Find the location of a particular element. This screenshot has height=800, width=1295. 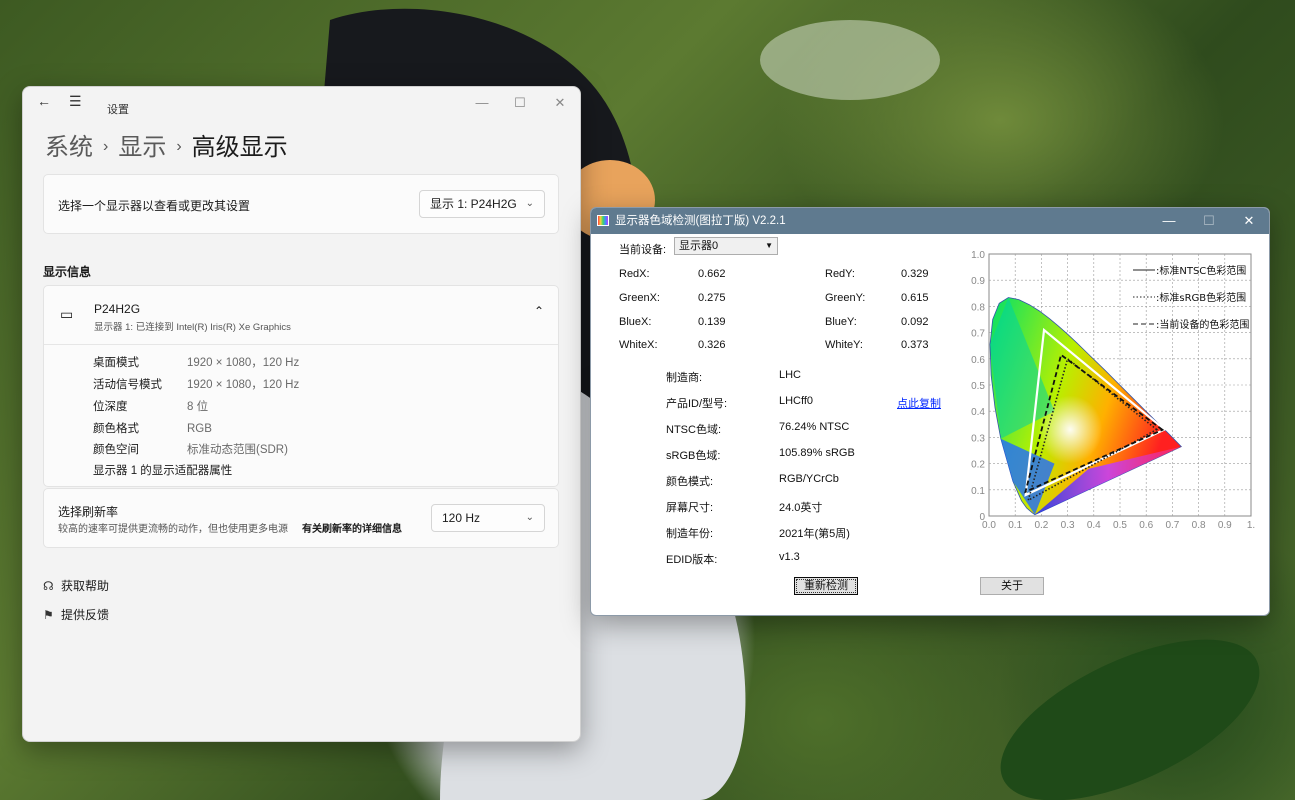

select-display-label: 选择一个显示器以查看或更改其设置 is located at coordinates (154, 206).